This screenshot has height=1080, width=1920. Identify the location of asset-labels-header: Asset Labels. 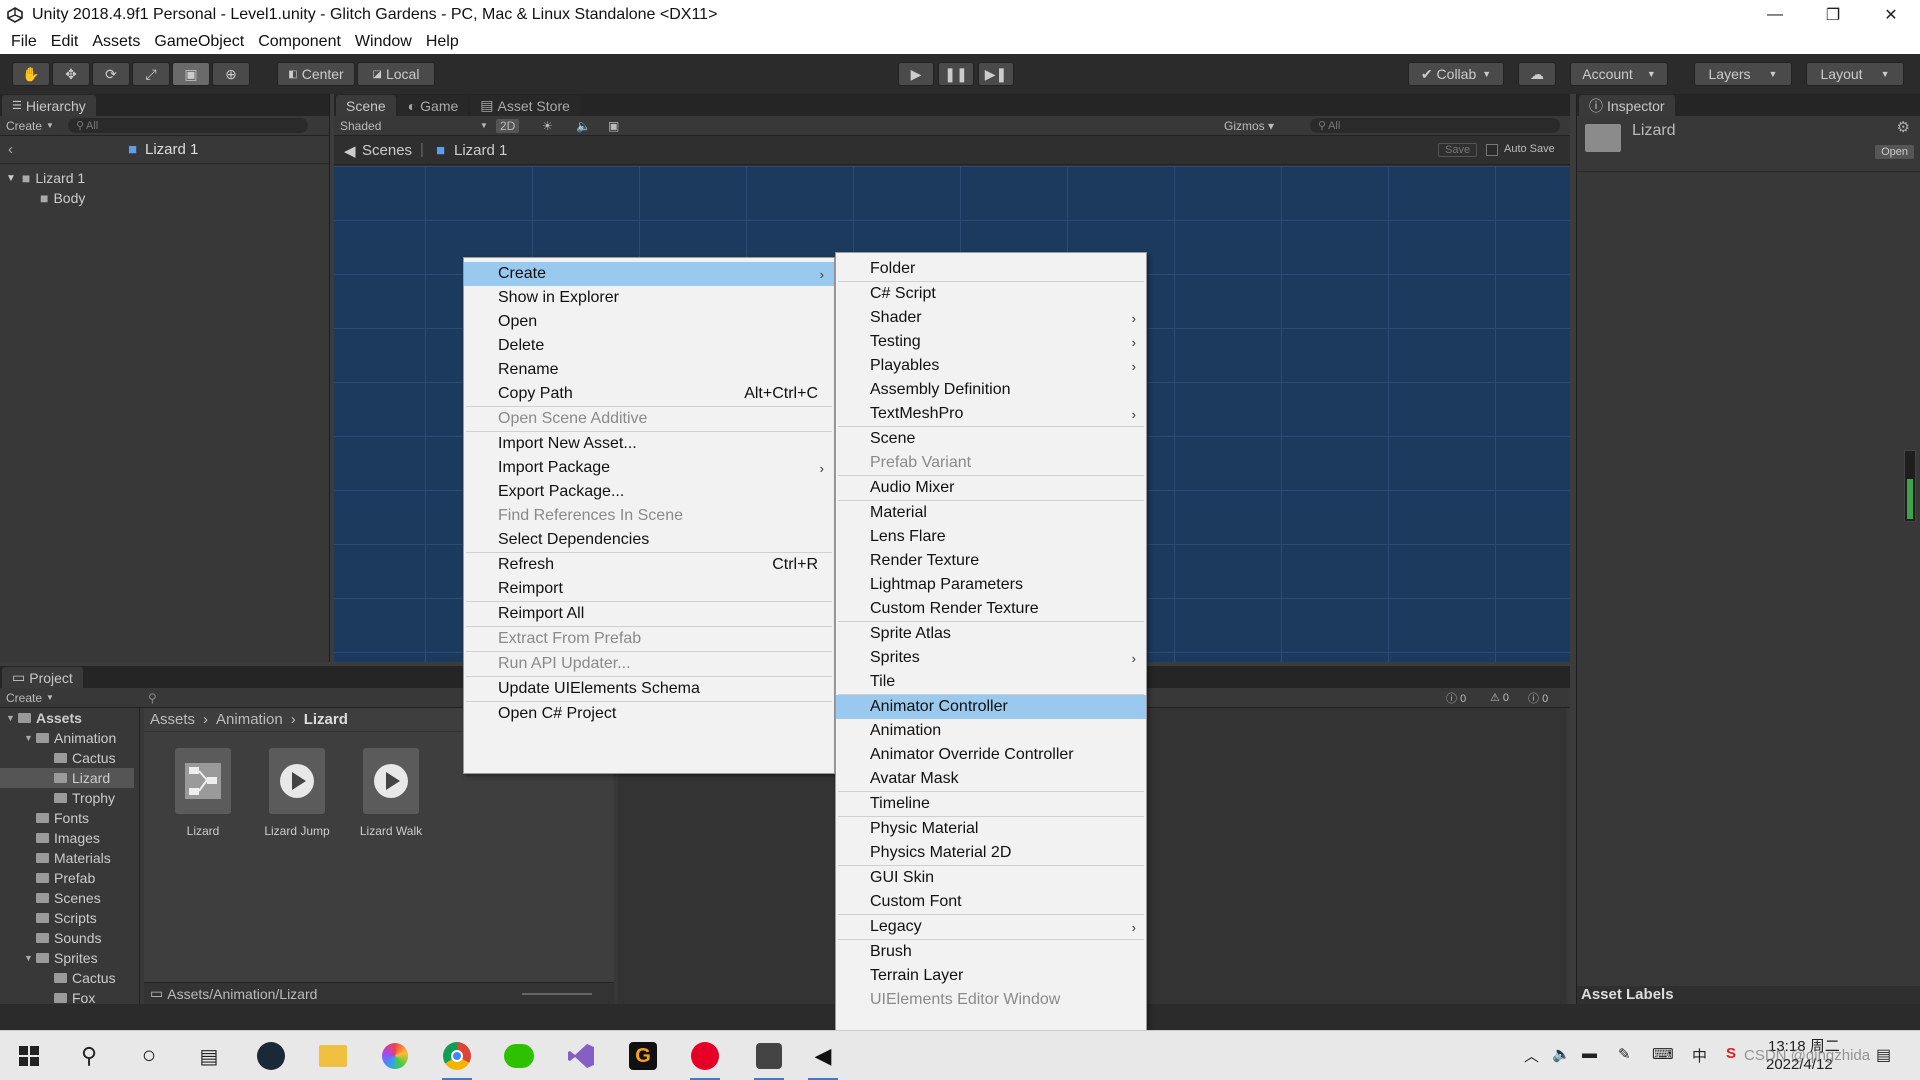
(1748, 995).